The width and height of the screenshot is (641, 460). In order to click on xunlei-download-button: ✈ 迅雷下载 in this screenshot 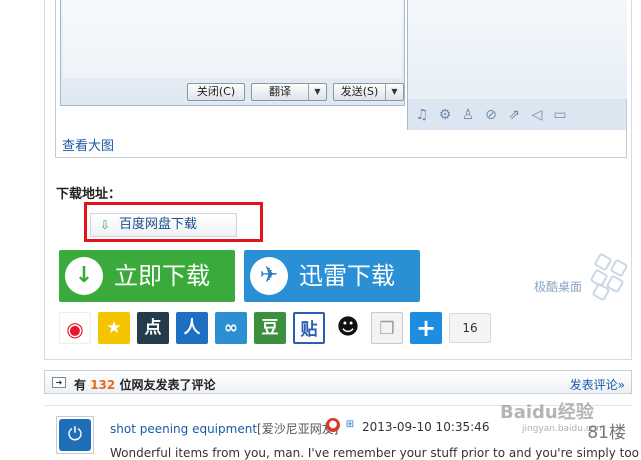, I will do `click(332, 276)`.